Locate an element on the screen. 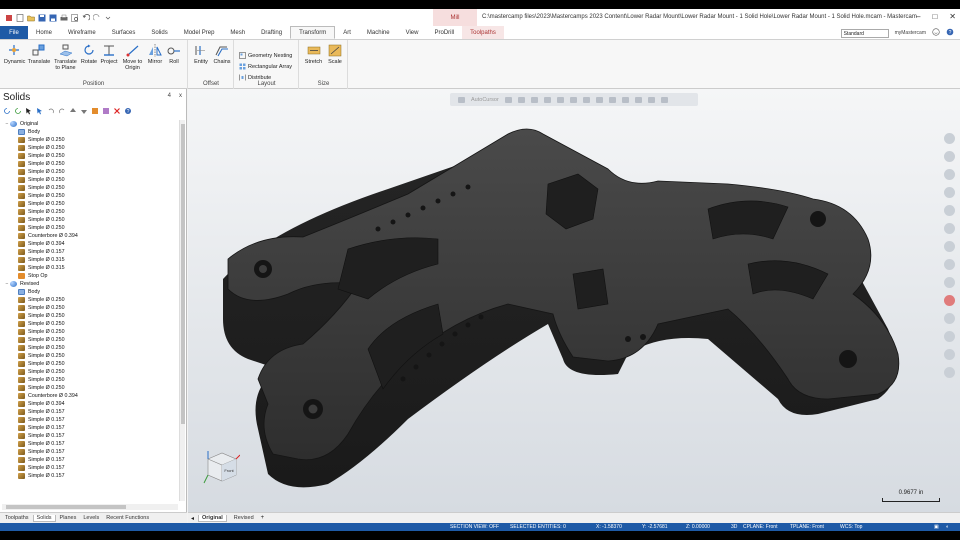 The height and width of the screenshot is (540, 960). tab-toolpaths-manager: Toolpaths is located at coordinates (17, 518).